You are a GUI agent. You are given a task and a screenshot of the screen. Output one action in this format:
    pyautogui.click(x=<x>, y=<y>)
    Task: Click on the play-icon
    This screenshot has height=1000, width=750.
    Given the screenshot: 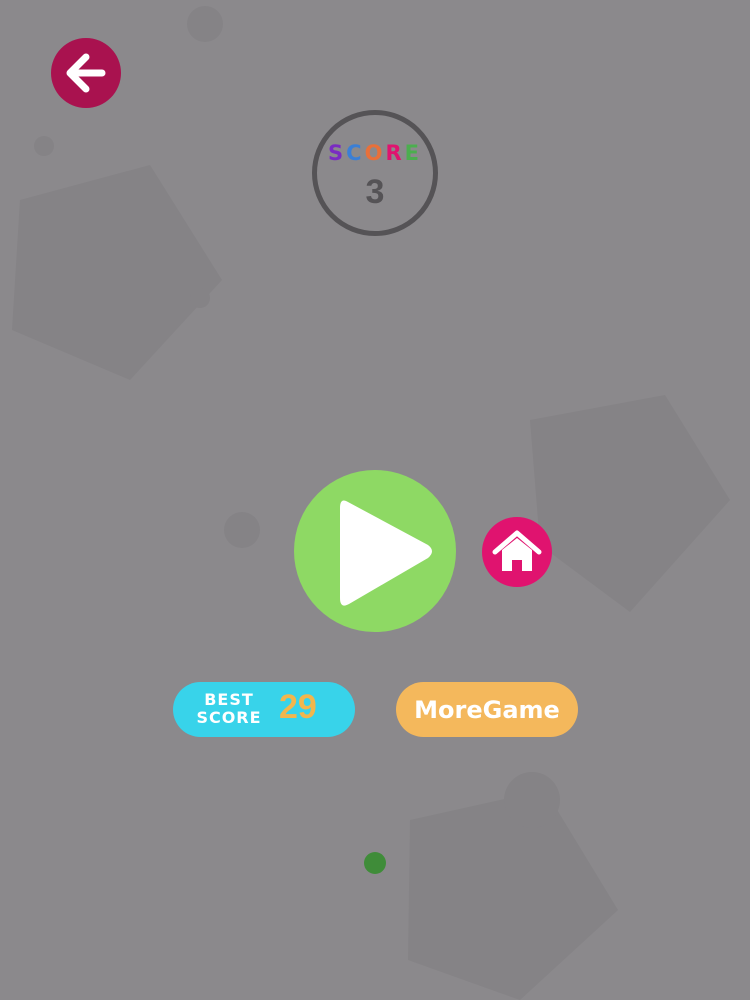 What is the action you would take?
    pyautogui.click(x=386, y=553)
    